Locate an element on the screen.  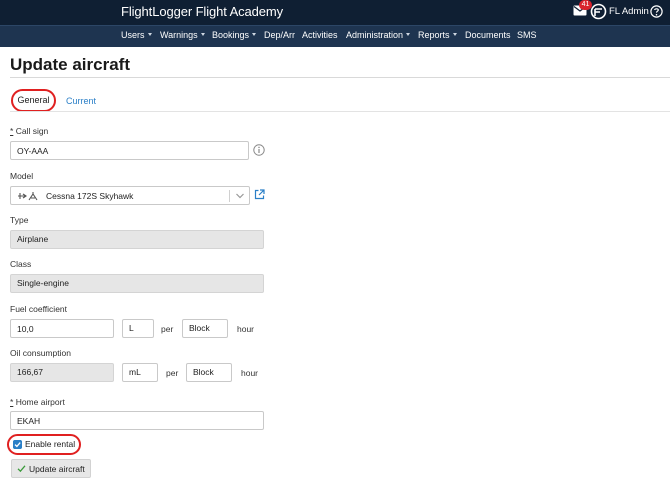
model-value: Cessna 172S Skyhawk is located at coordinates (90, 196).